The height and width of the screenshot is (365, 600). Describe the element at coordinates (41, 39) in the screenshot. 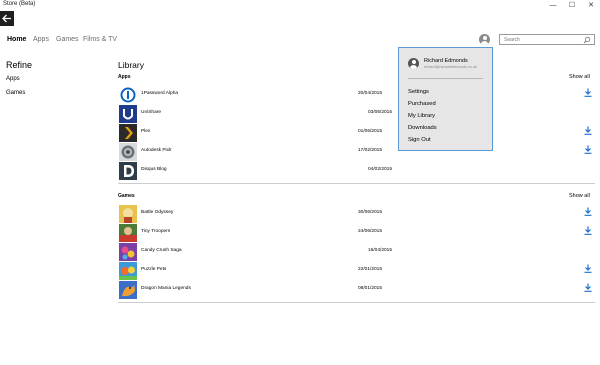

I see `tab-apps: Apps` at that location.